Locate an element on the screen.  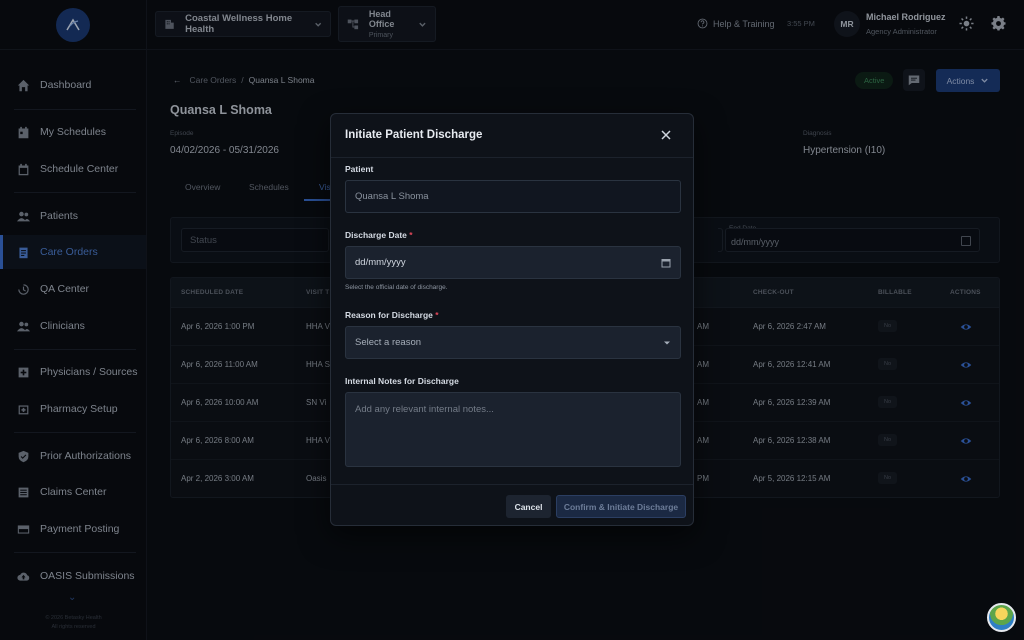
discharge-date-label-text: Discharge Date is located at coordinates (376, 235).